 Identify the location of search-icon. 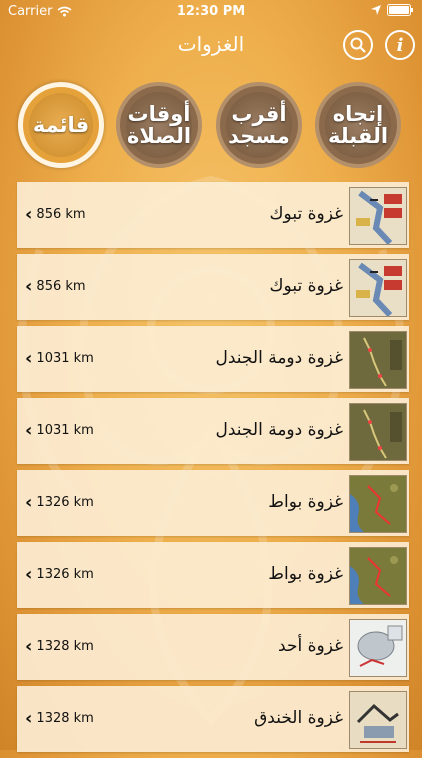
(358, 45).